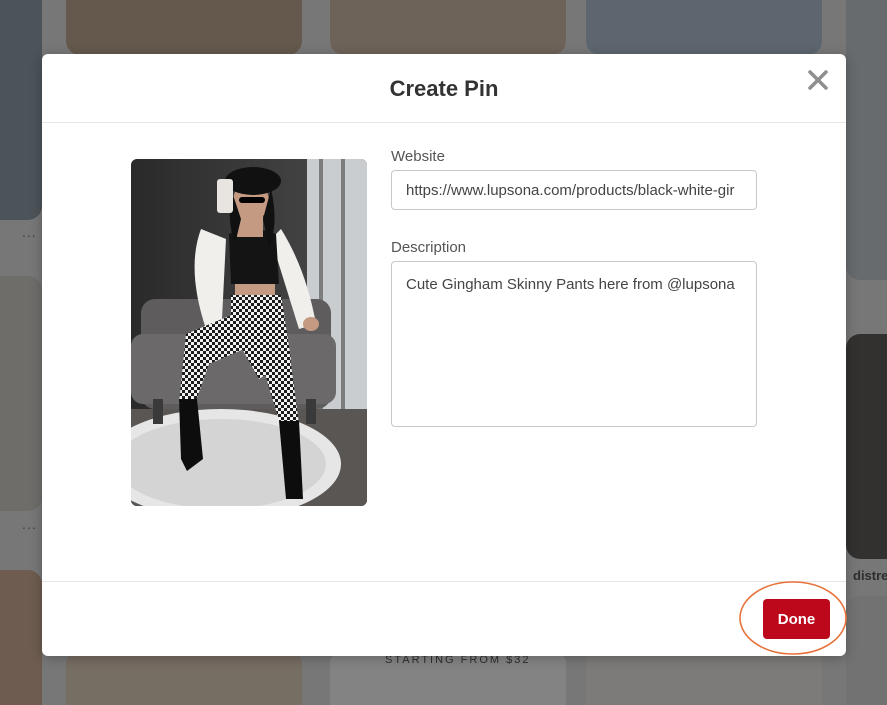 Image resolution: width=887 pixels, height=705 pixels. I want to click on pin-image, so click(249, 332).